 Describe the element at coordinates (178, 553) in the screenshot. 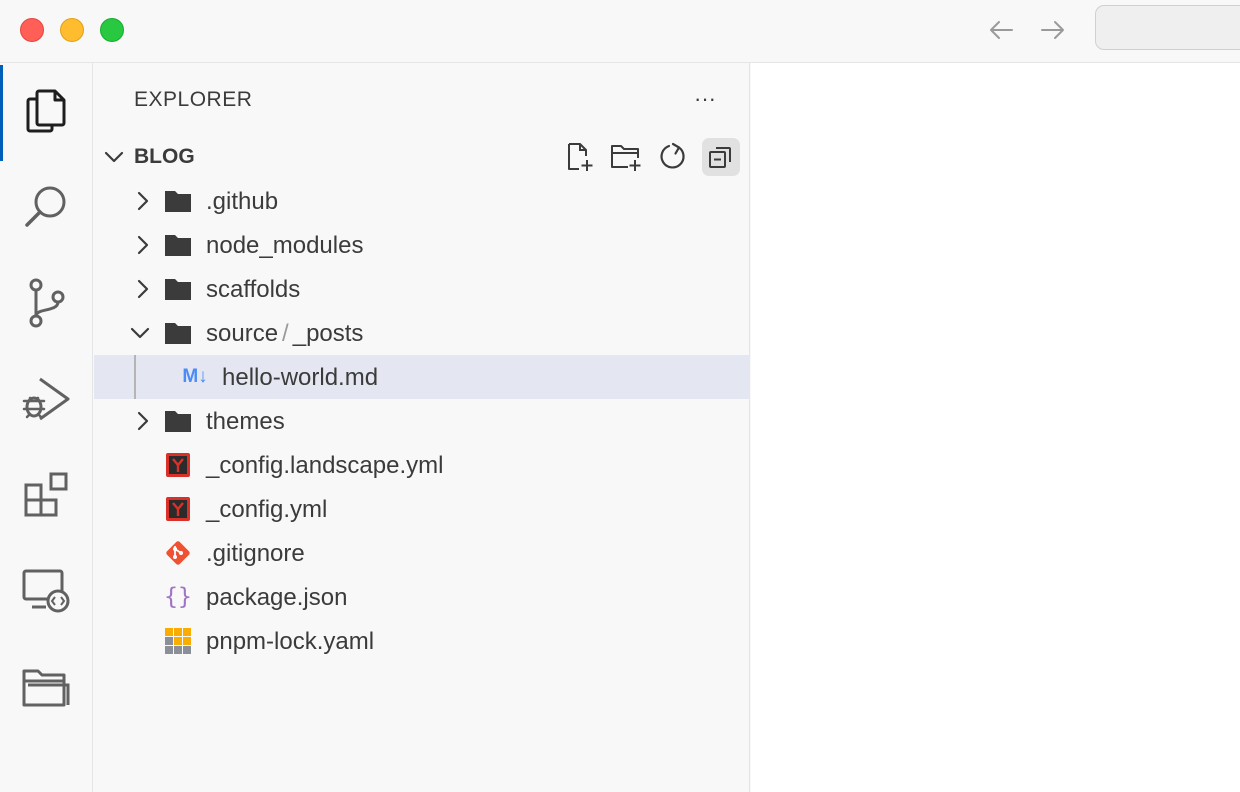

I see `git-icon` at that location.